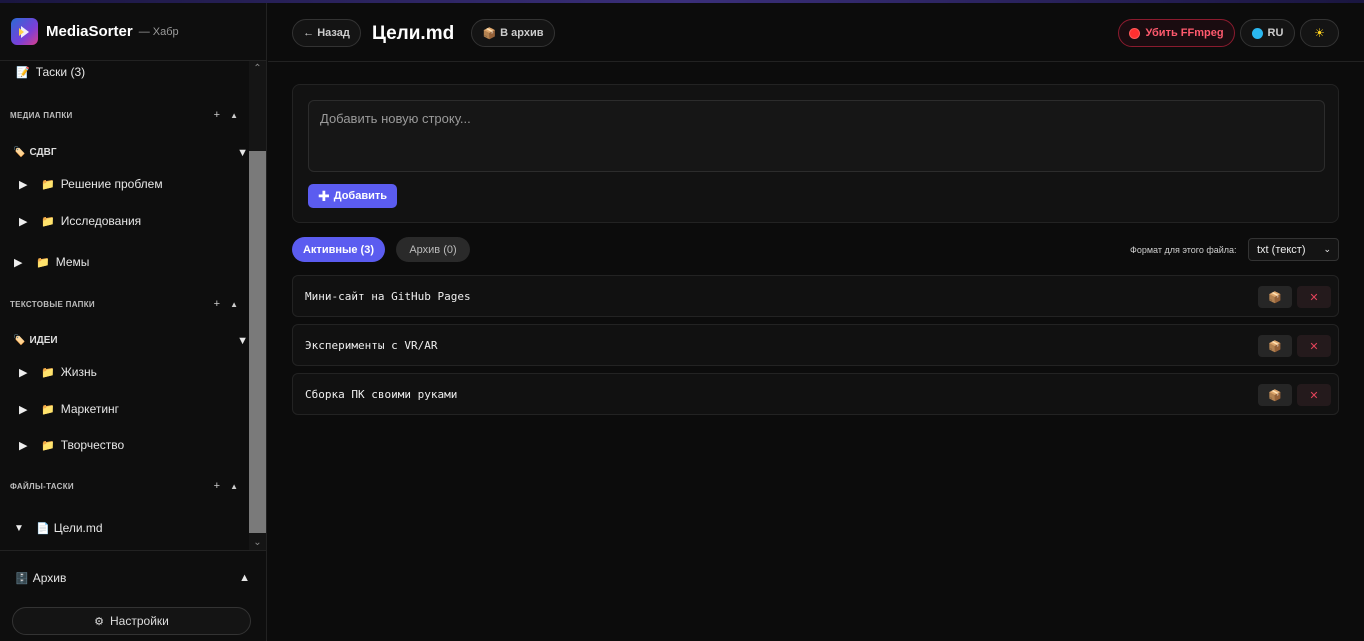 The image size is (1364, 641). I want to click on collapse-media-section-button: ▲, so click(234, 115).